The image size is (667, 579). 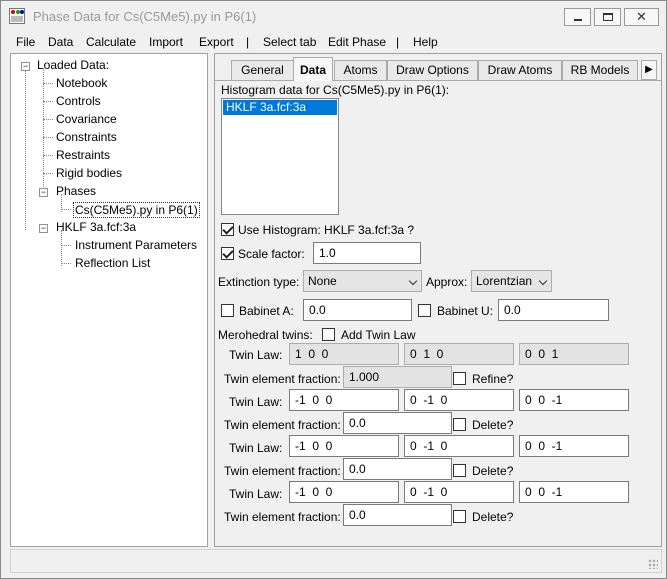 I want to click on scale-factor-label: Scale factor:, so click(x=271, y=254).